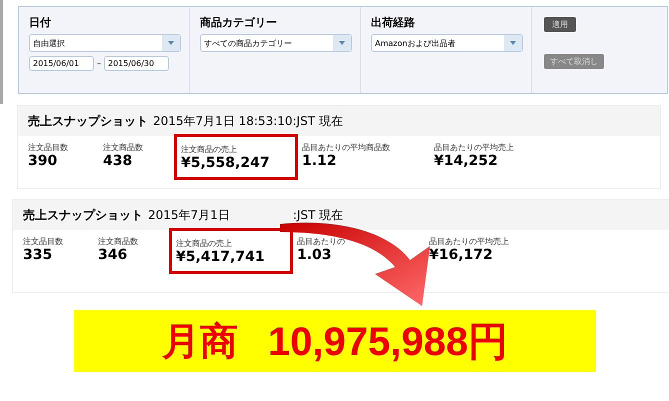 The height and width of the screenshot is (401, 669). I want to click on metric-value: 346, so click(113, 255).